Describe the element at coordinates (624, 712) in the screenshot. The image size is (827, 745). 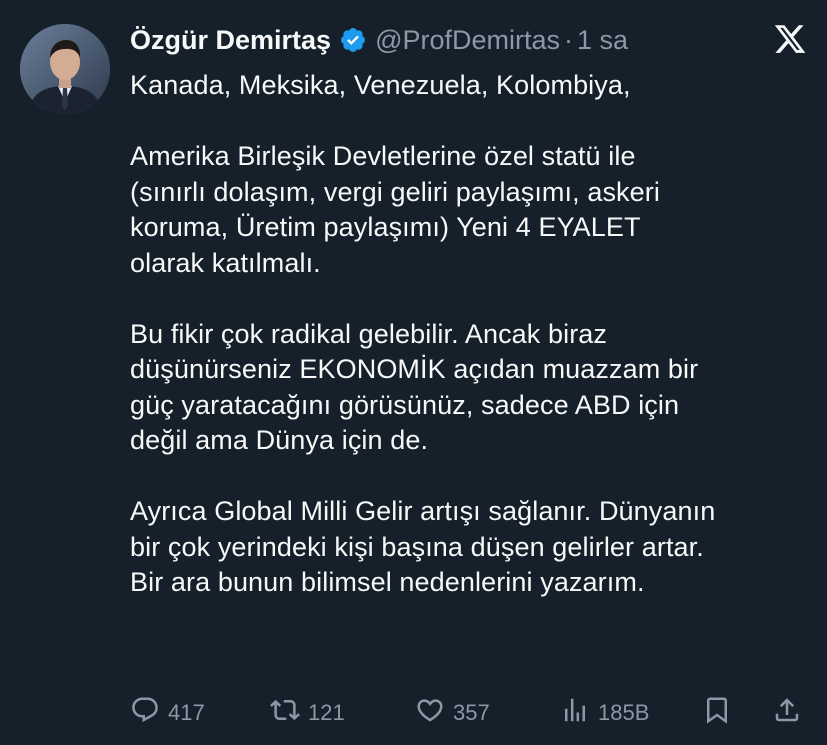
I see `views-count: 185B` at that location.